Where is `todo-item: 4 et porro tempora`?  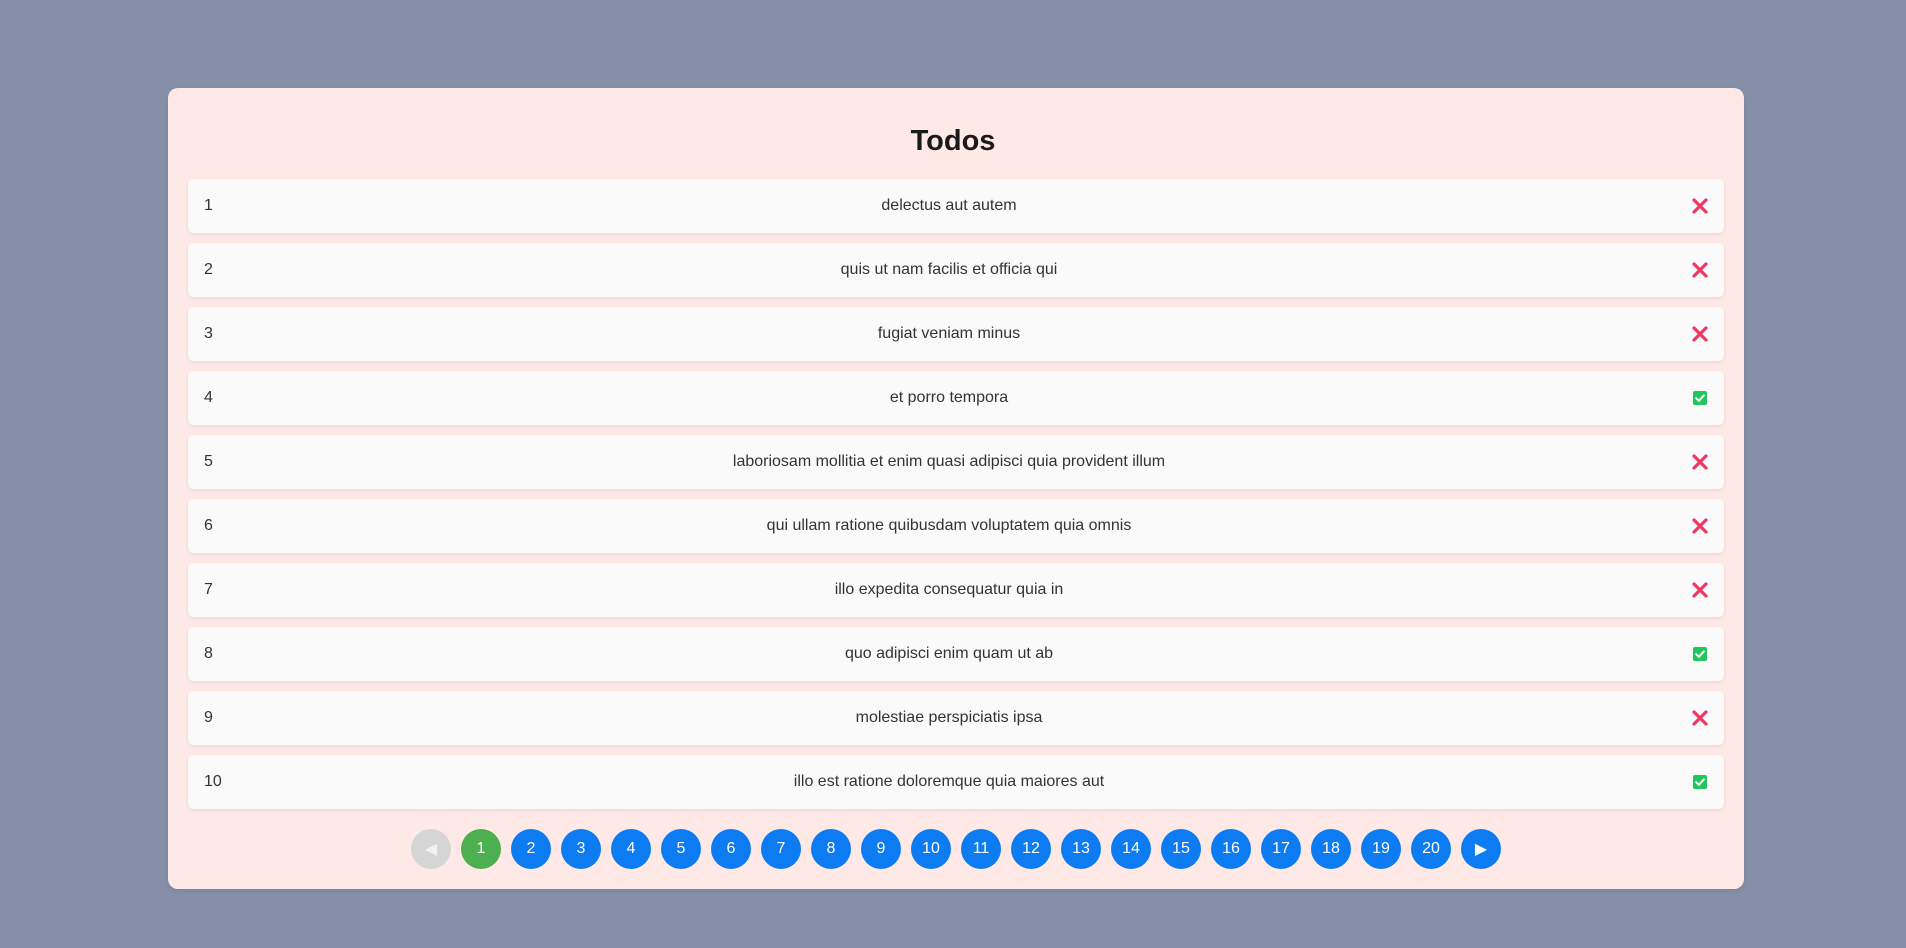
todo-item: 4 et porro tempora is located at coordinates (956, 398).